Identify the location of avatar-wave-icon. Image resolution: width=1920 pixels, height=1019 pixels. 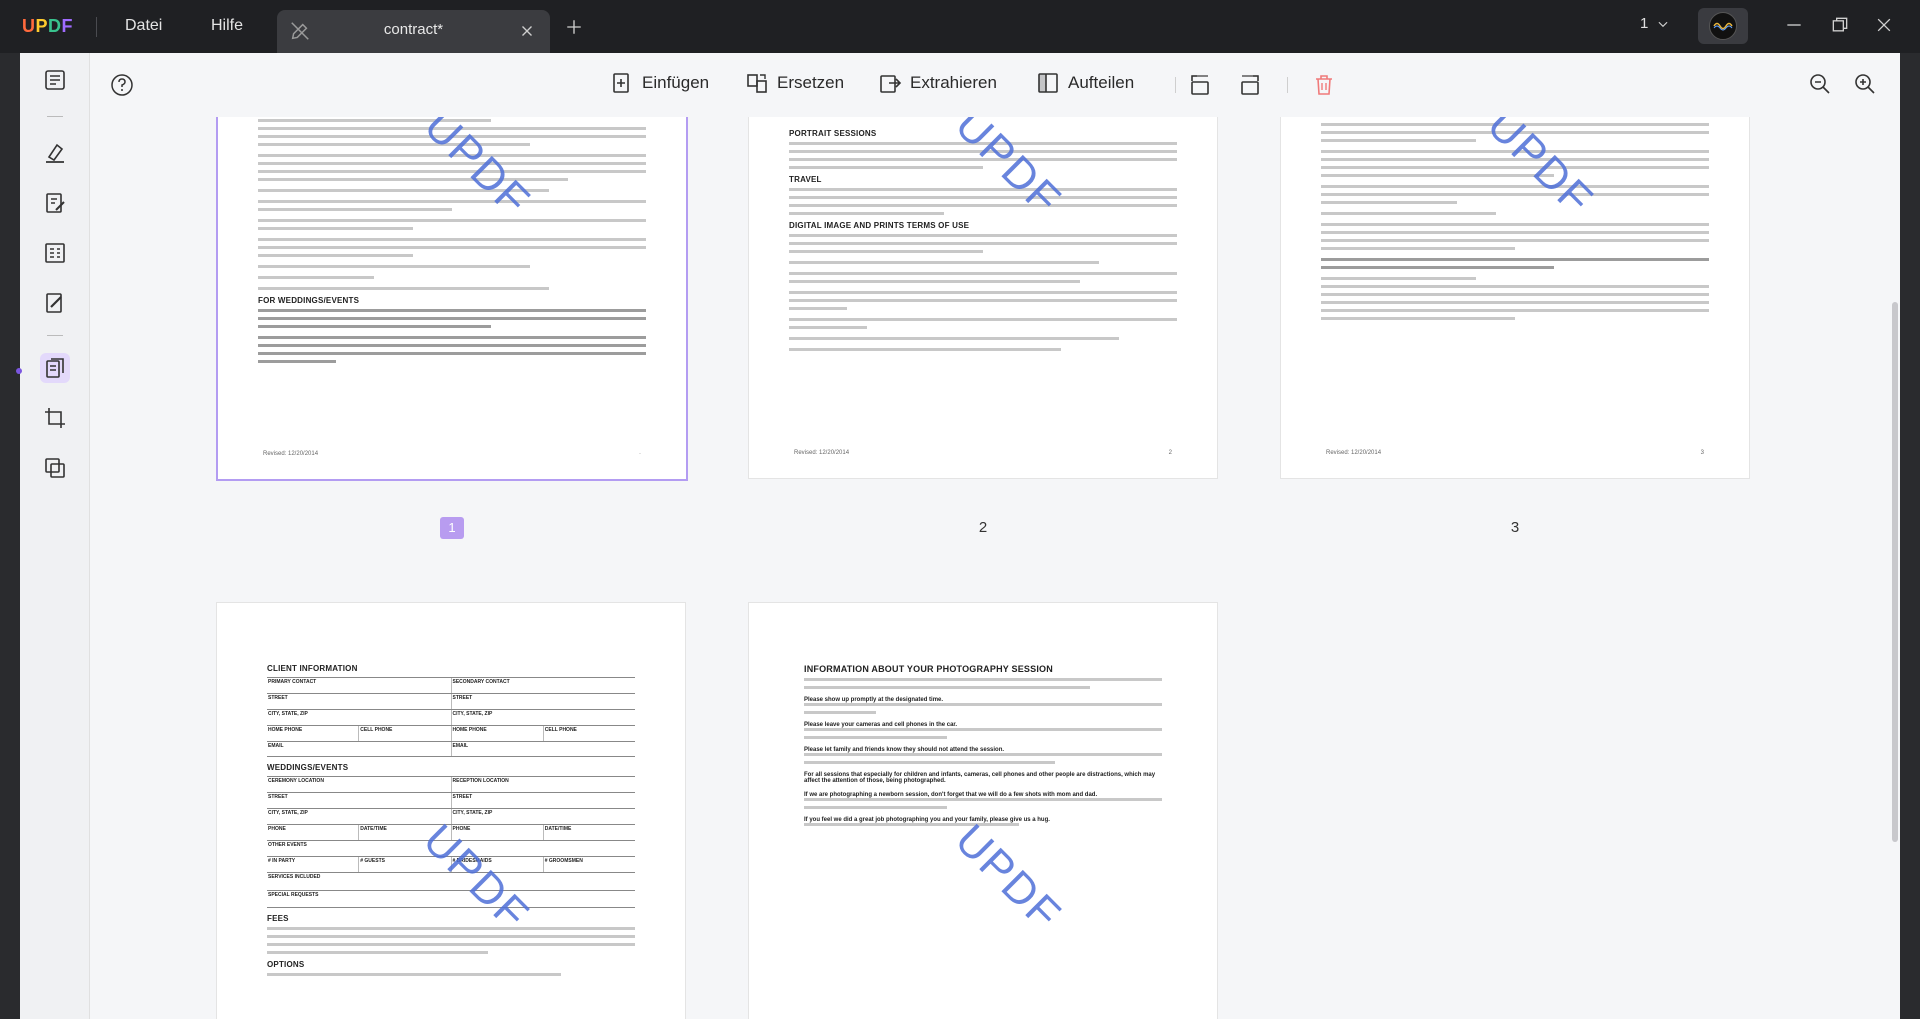
(1723, 26).